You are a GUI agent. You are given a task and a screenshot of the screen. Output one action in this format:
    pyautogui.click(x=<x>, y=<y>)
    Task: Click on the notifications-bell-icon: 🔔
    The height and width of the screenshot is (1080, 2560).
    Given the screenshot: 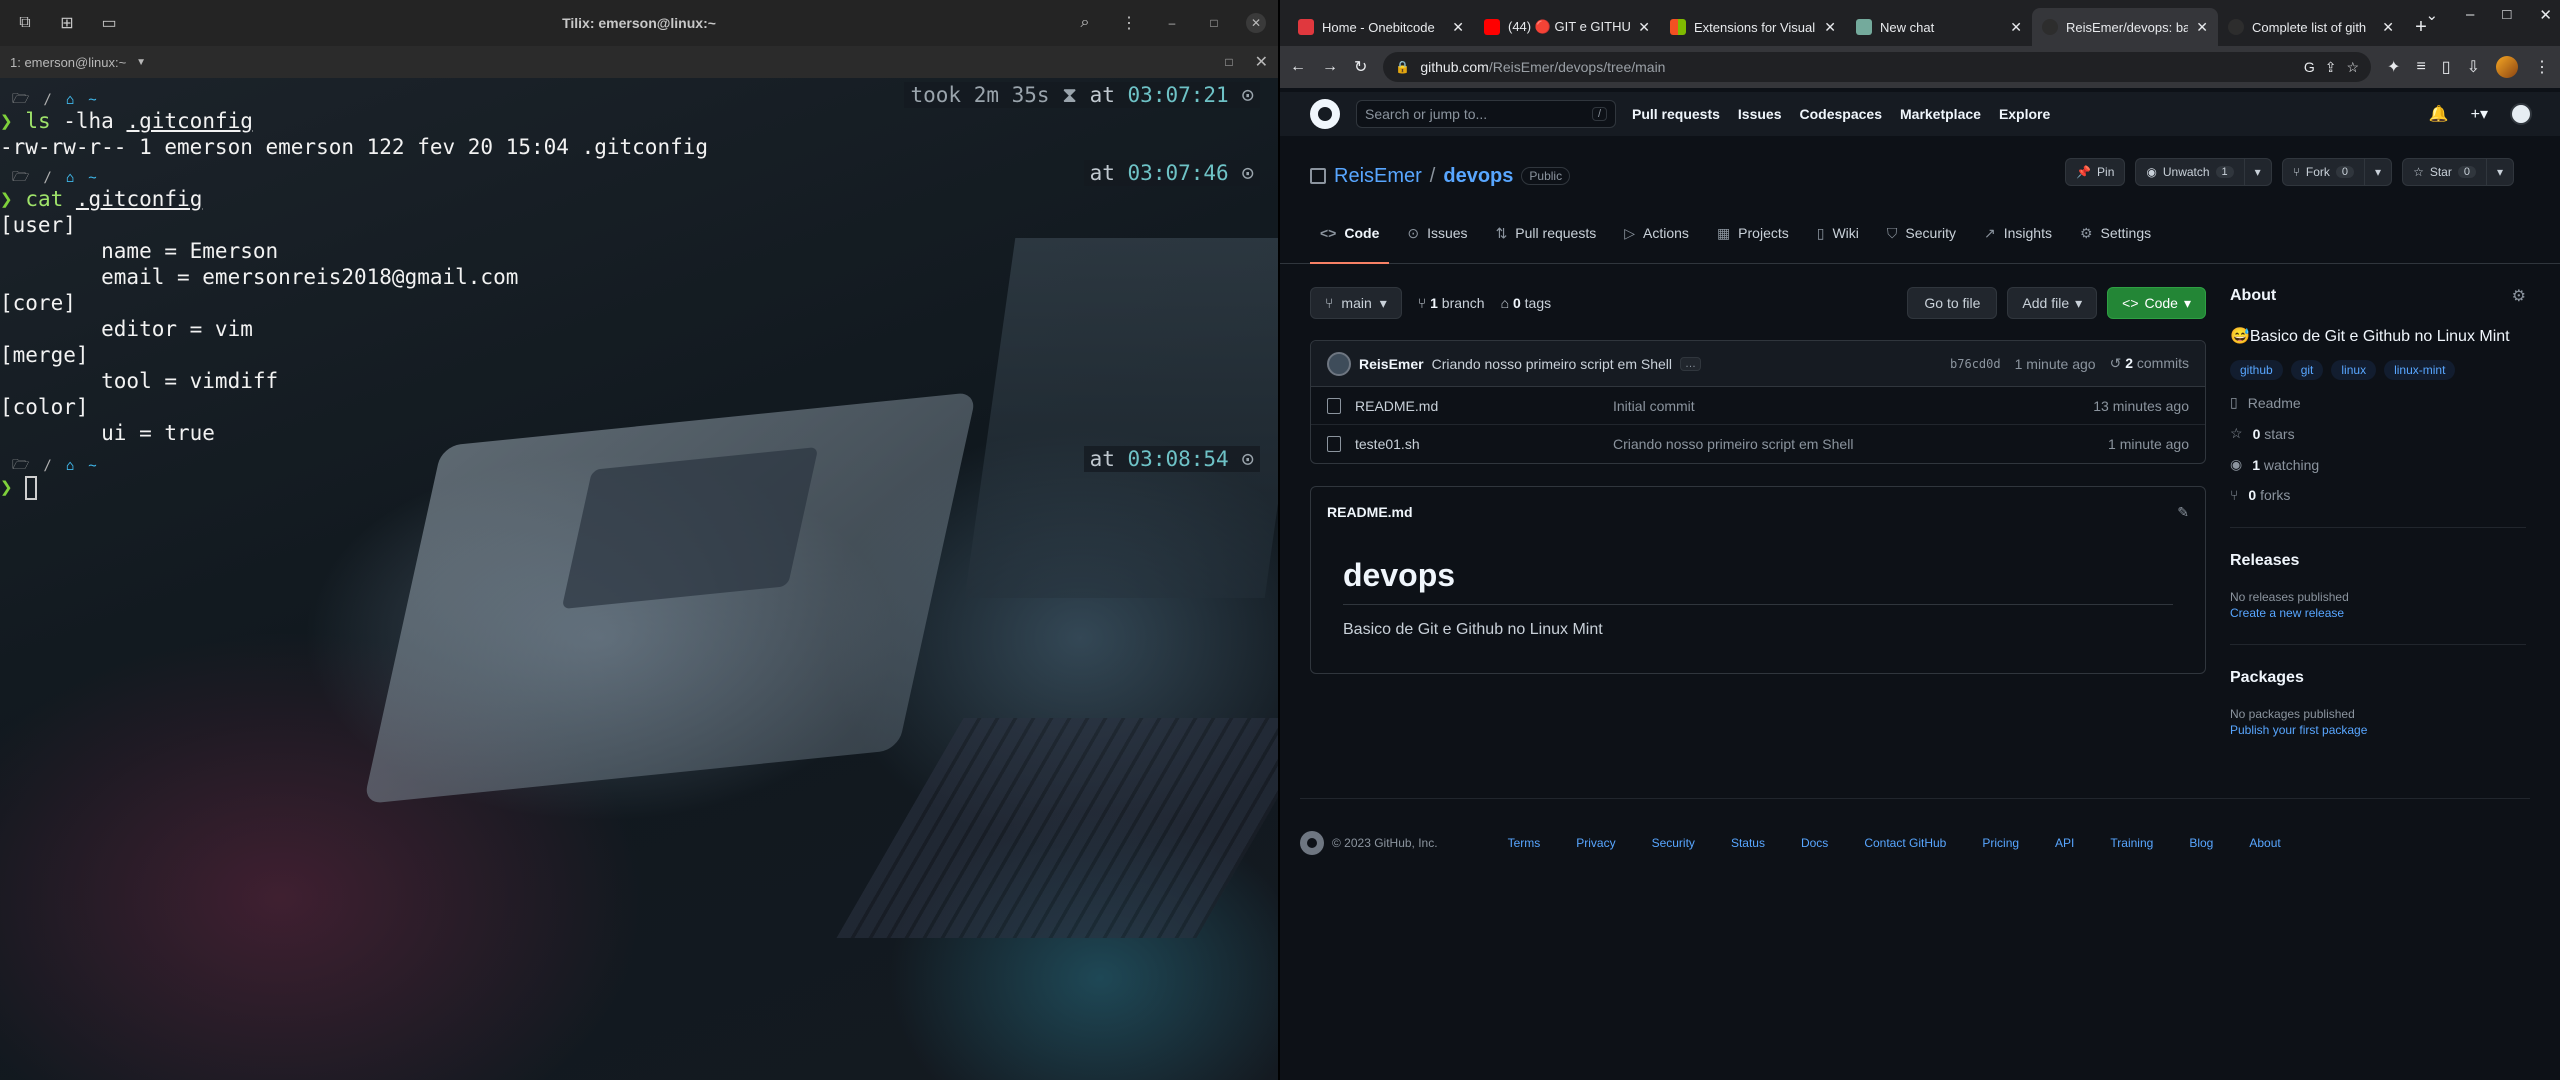 What is the action you would take?
    pyautogui.click(x=2439, y=114)
    